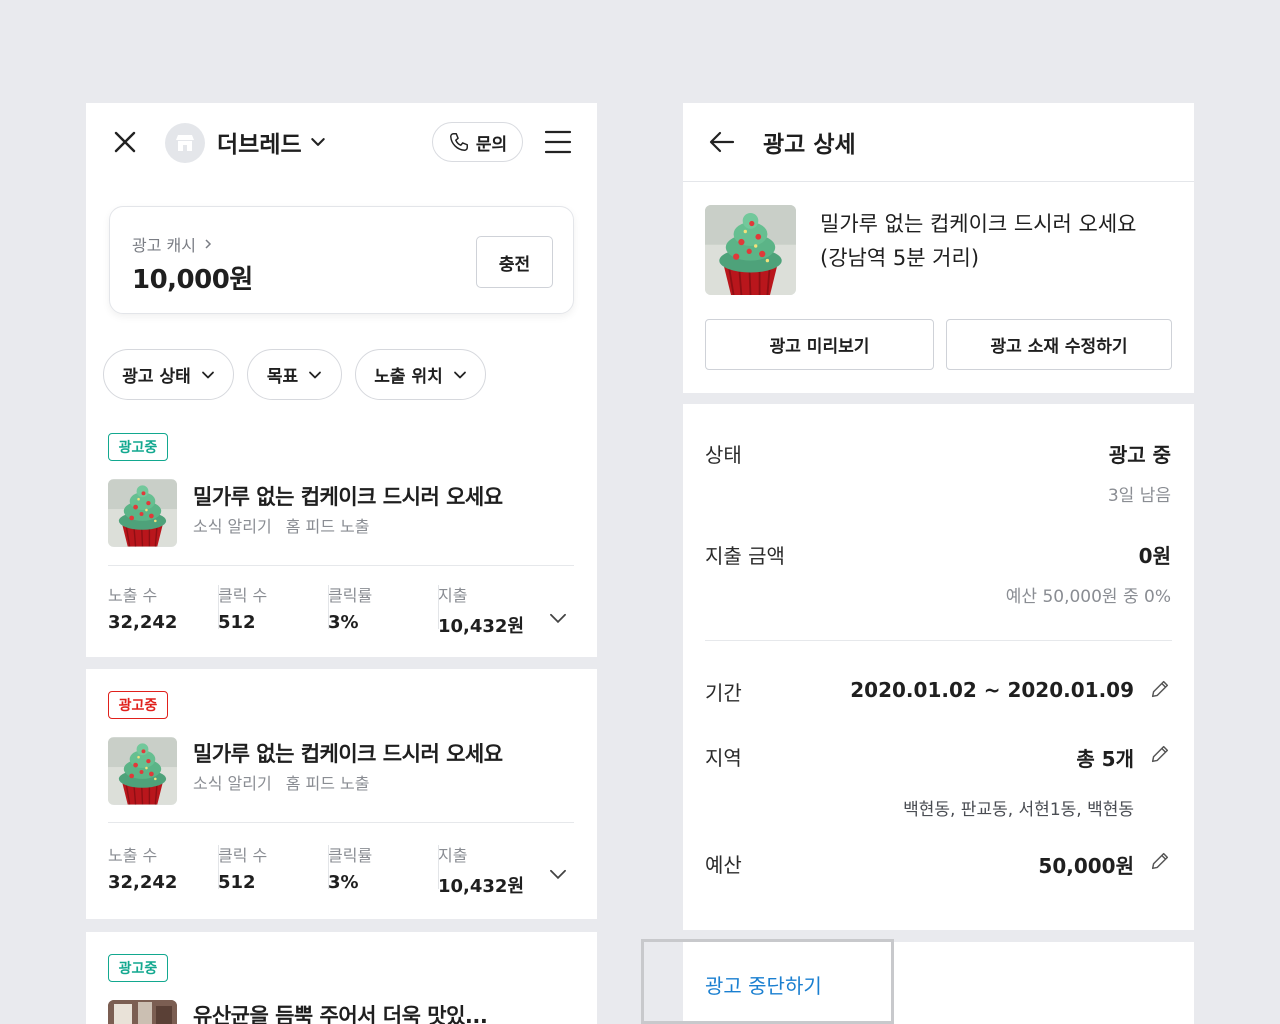 This screenshot has width=1280, height=1024. Describe the element at coordinates (514, 262) in the screenshot. I see `charge-button: 충전` at that location.